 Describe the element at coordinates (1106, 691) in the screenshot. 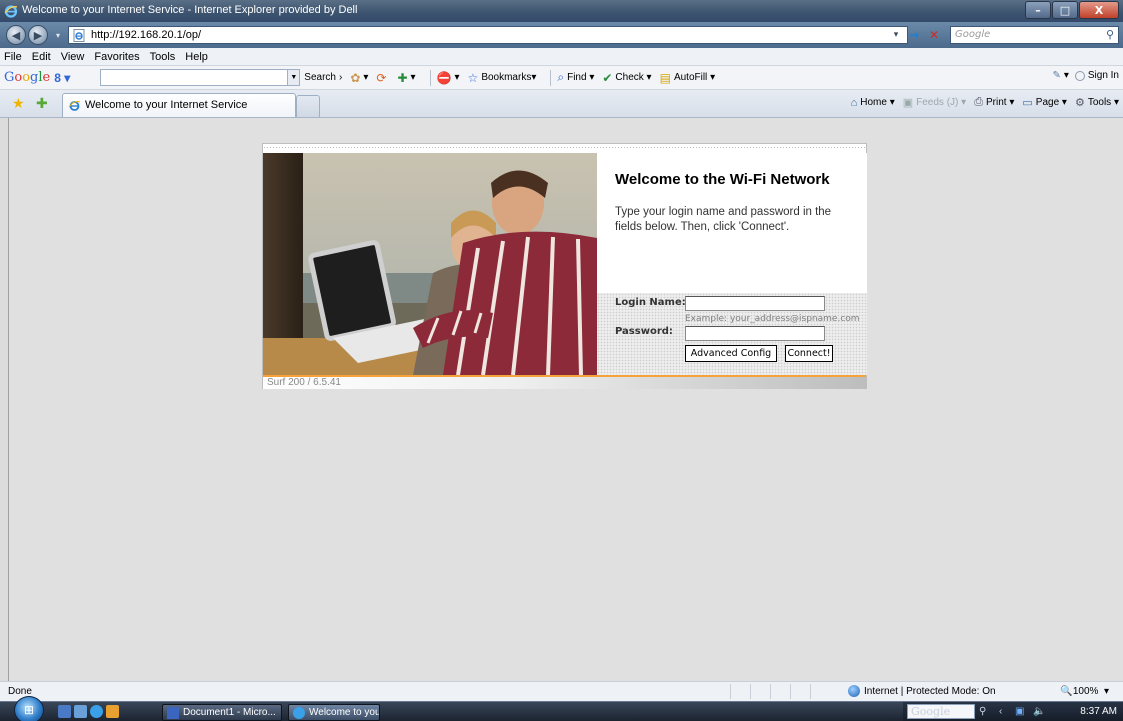

I see `chevron-down-icon: ▾` at that location.